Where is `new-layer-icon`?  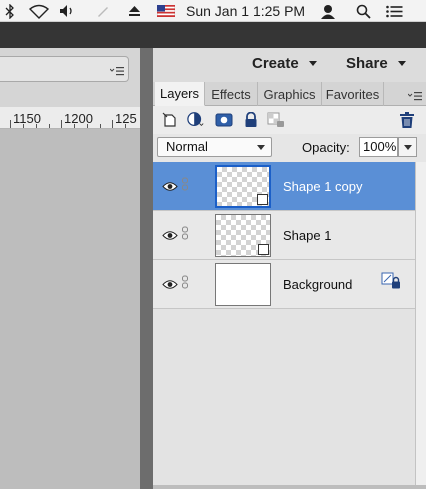
new-layer-icon is located at coordinates (170, 120).